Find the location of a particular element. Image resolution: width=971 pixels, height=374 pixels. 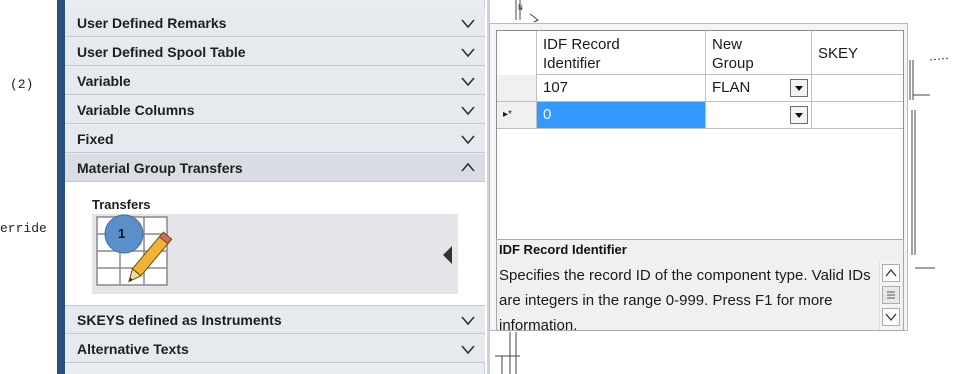

drawing-marker: N is located at coordinates (520, 8).